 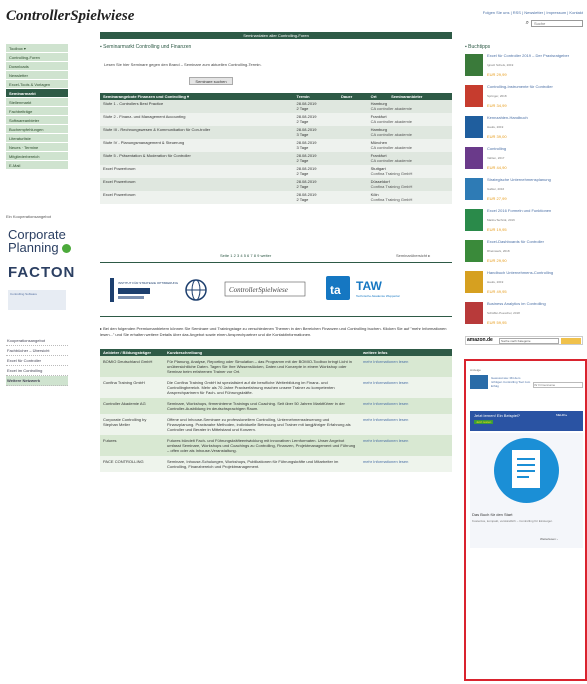 What do you see at coordinates (238, 255) in the screenshot?
I see `pager-page: 3` at bounding box center [238, 255].